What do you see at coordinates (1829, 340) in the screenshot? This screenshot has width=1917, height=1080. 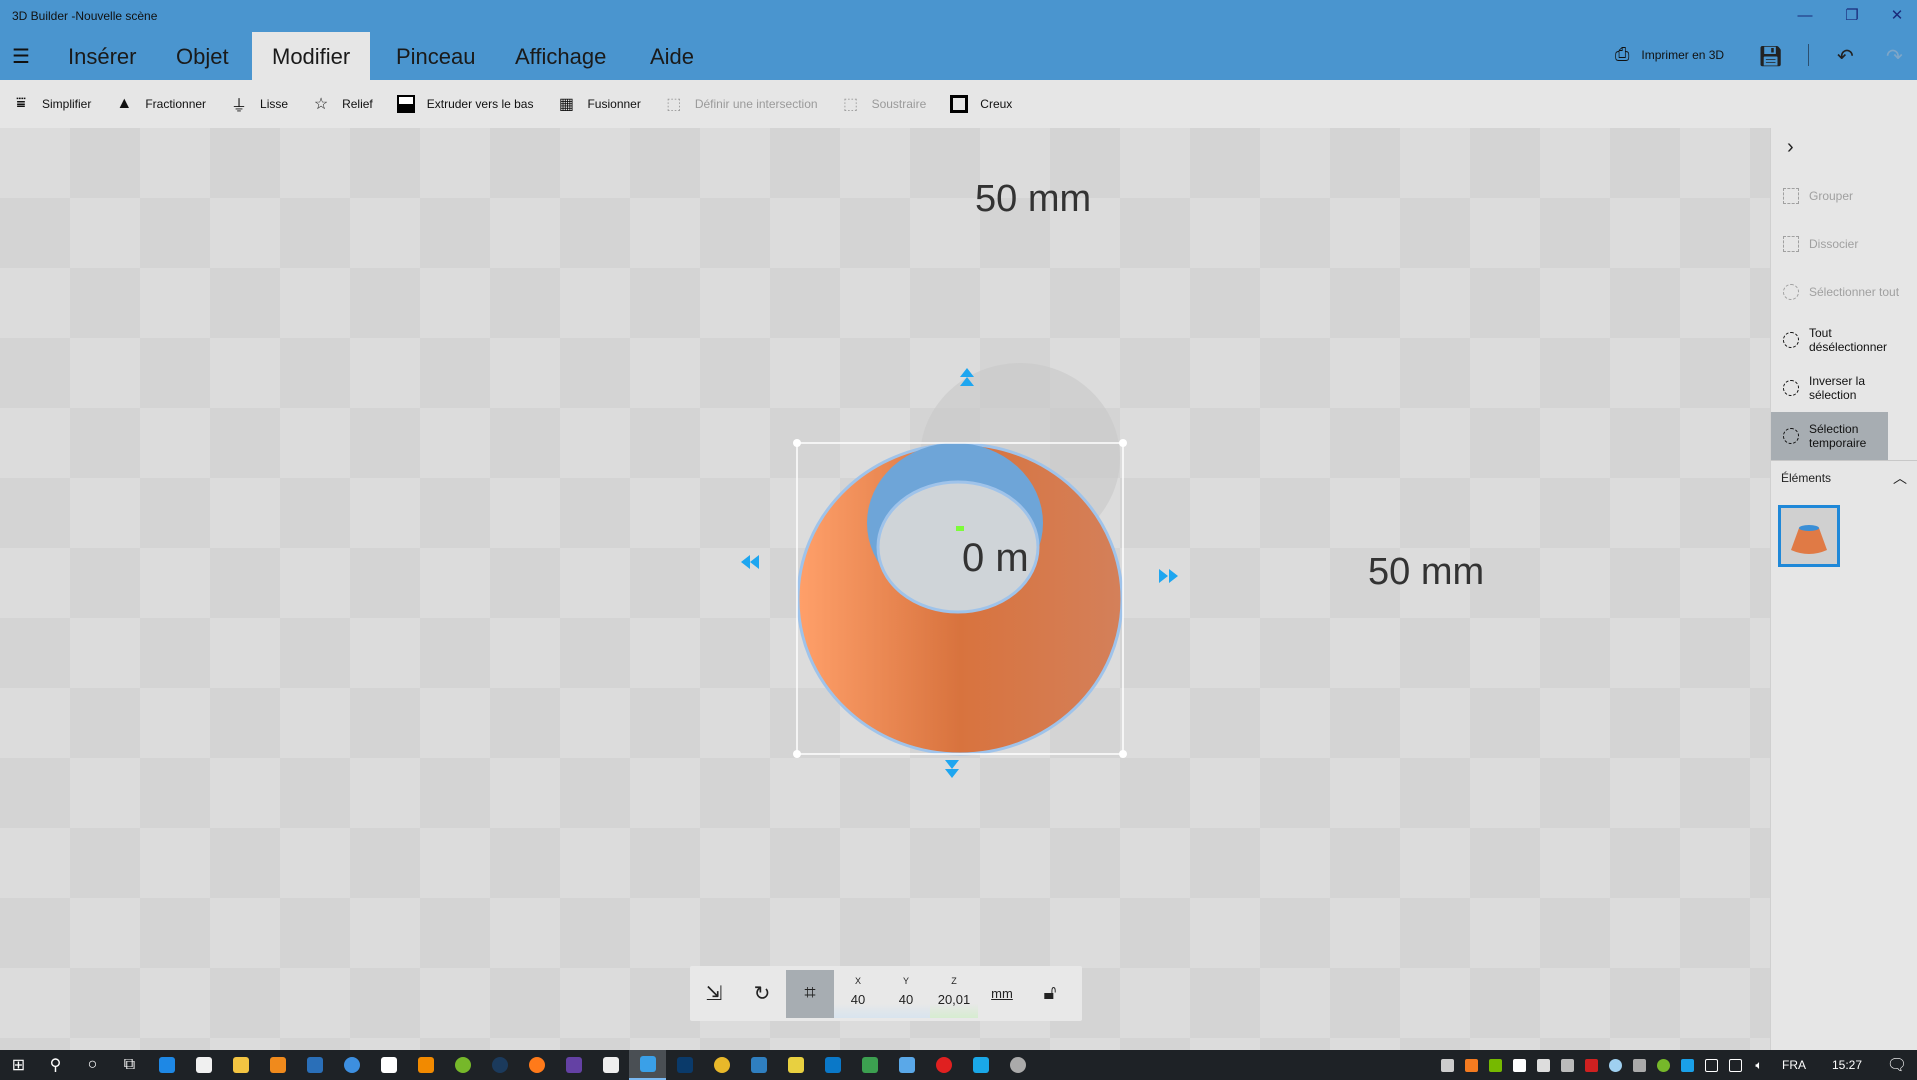 I see `deselect-all-button: Tout désélectionner` at bounding box center [1829, 340].